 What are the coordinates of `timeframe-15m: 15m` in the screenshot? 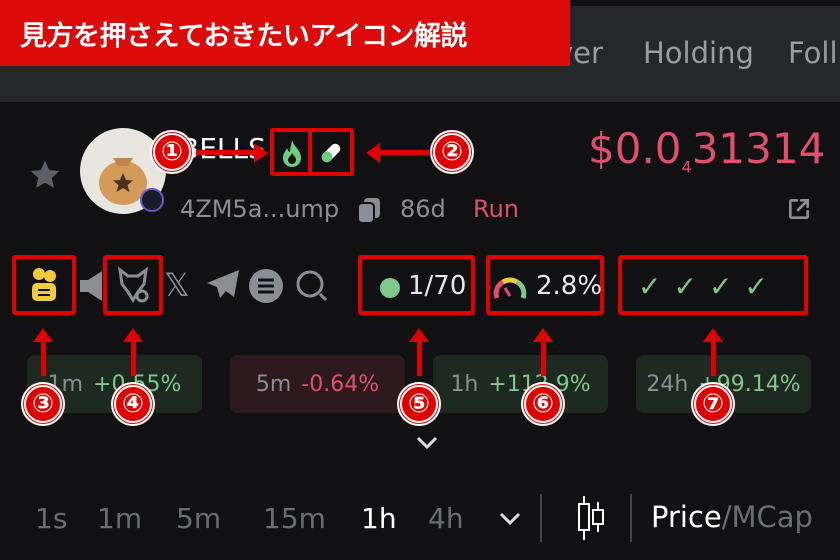 It's located at (294, 518).